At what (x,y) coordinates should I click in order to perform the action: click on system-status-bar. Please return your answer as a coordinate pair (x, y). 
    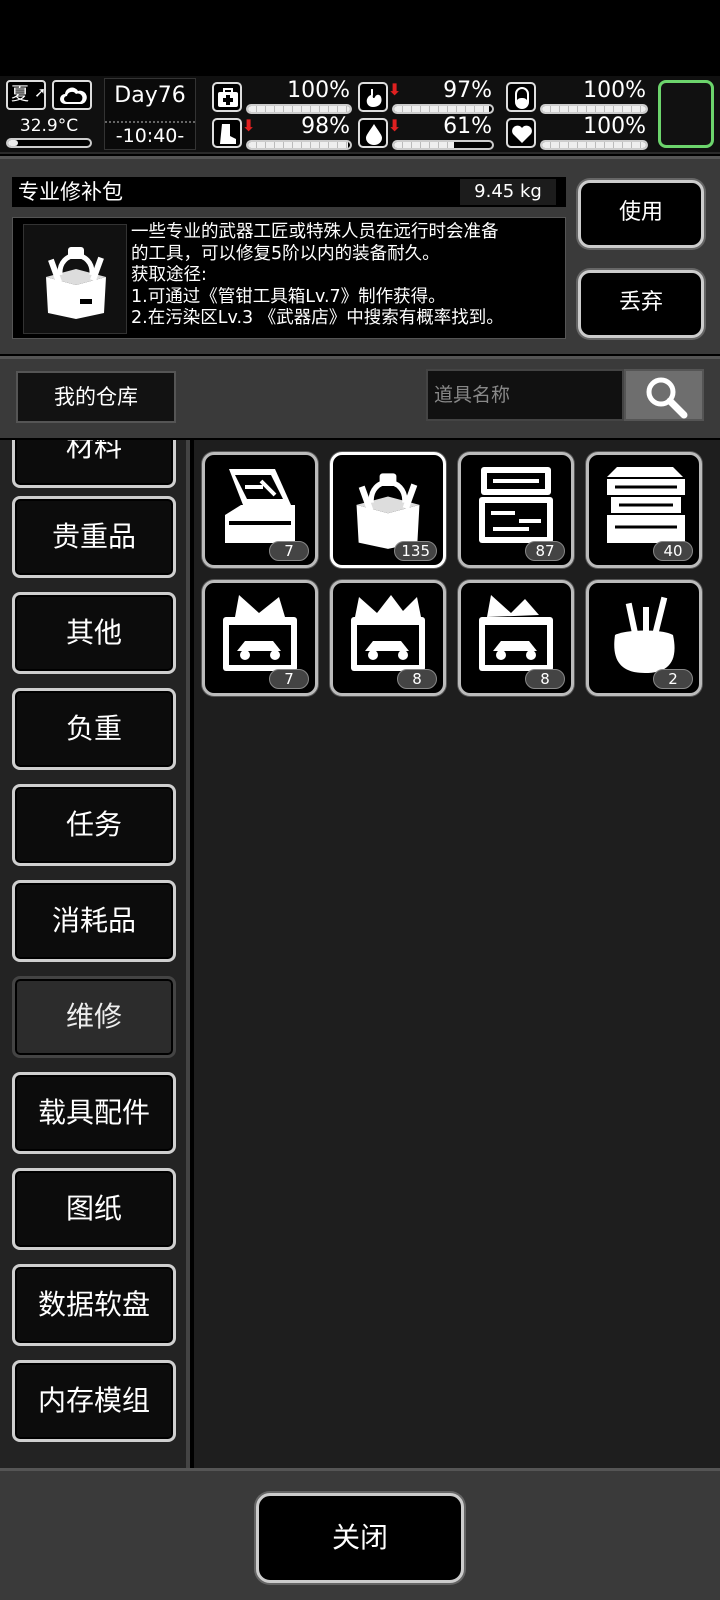
    Looking at the image, I should click on (360, 38).